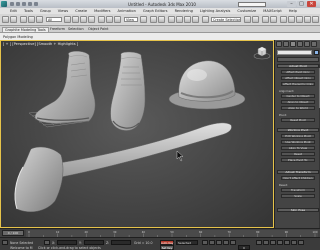  Describe the element at coordinates (298, 190) in the screenshot. I see `reset-transform-button: Transform` at that location.